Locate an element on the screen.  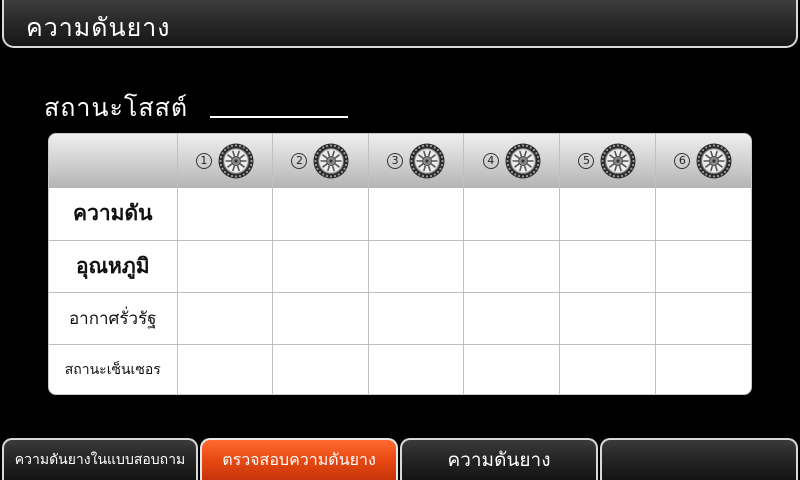
tab-check-tire-pressure: ตรวจสอบความดันยาง is located at coordinates (299, 459).